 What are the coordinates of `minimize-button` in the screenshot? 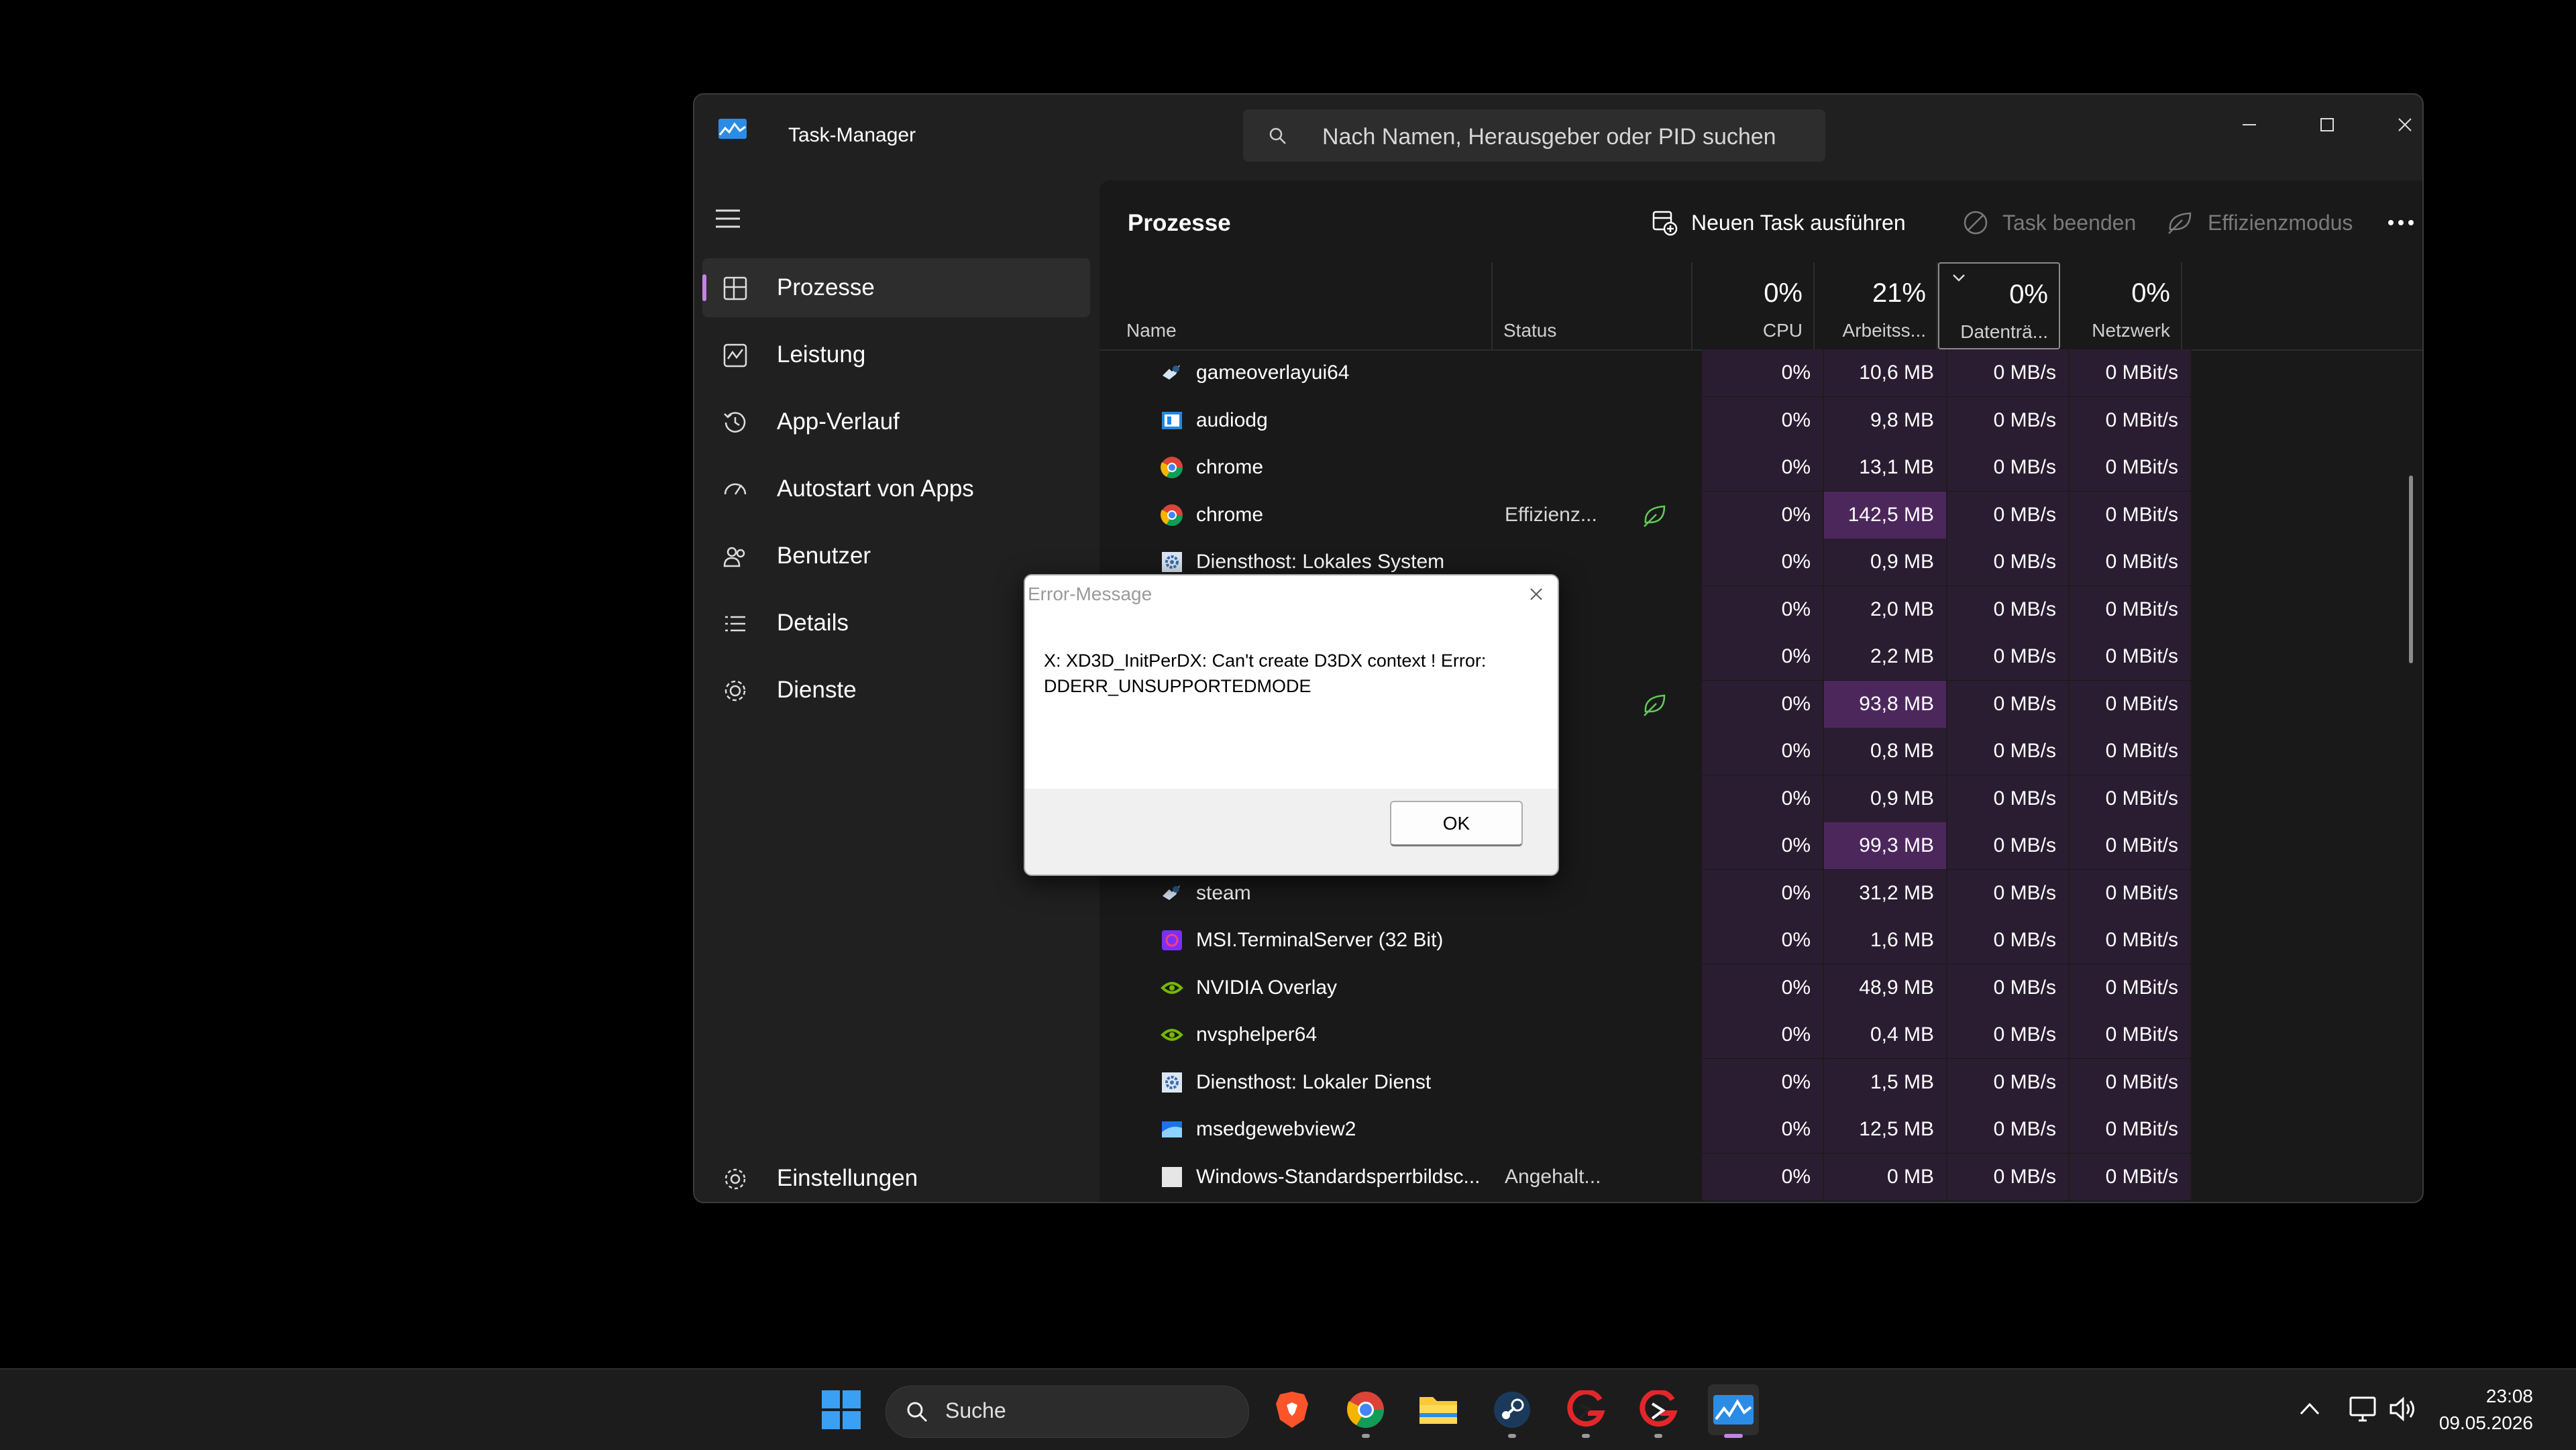 It's located at (2249, 125).